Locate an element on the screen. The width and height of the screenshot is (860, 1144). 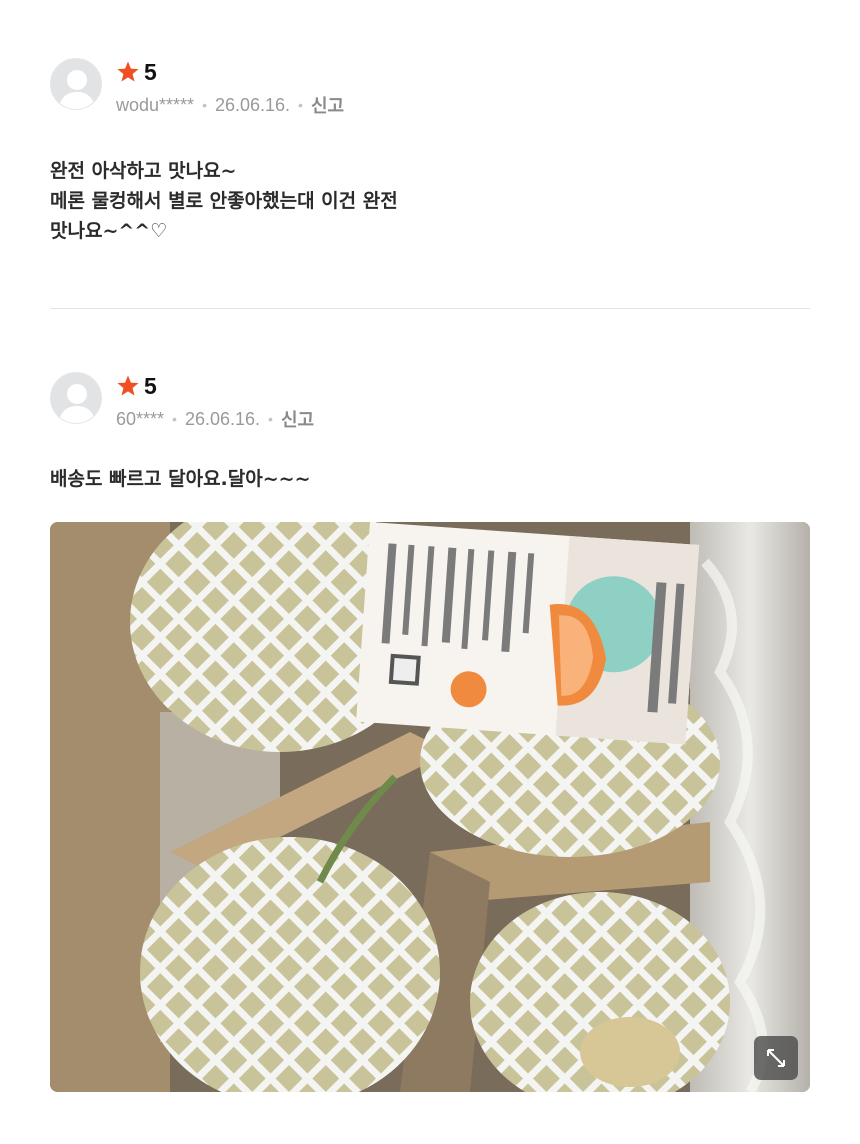
review-text: 배송도 빠르고 달아요.달아~~~ is located at coordinates (180, 479).